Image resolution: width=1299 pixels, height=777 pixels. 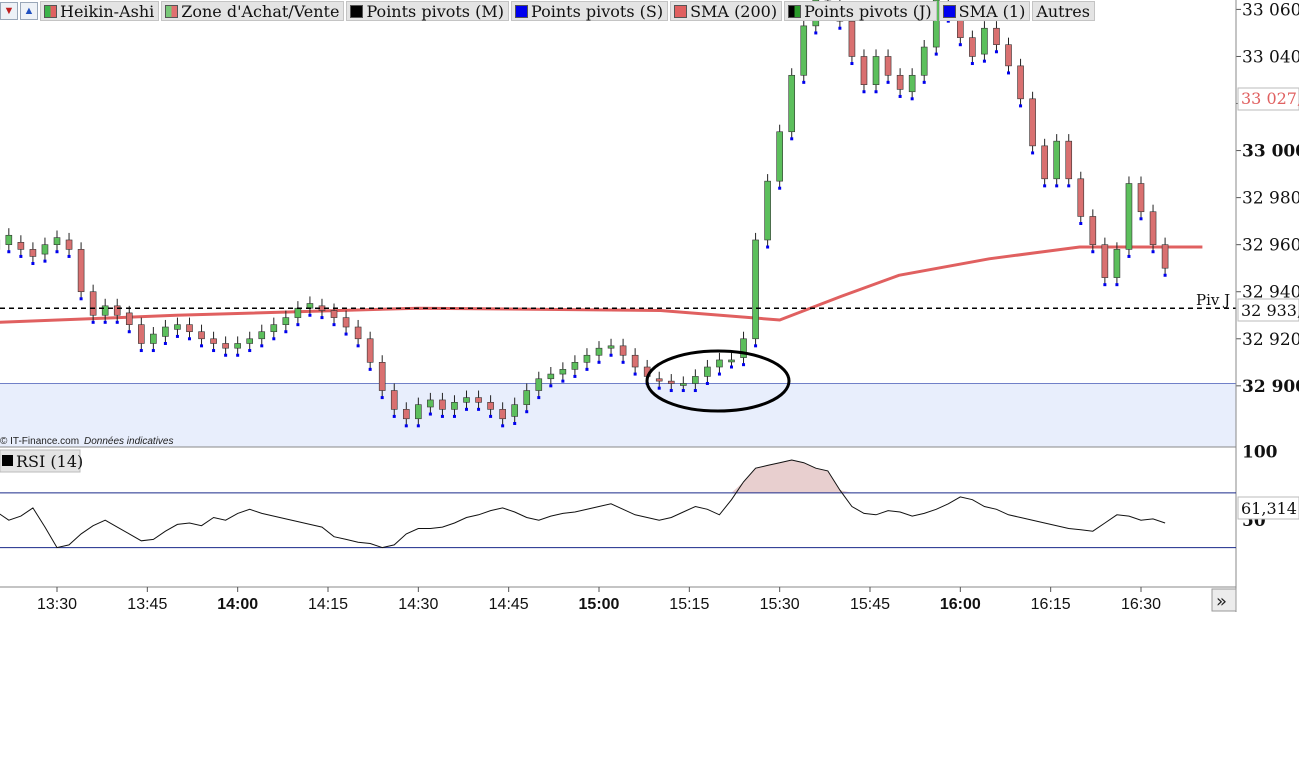 I want to click on scroll-right-button: », so click(x=1224, y=600).